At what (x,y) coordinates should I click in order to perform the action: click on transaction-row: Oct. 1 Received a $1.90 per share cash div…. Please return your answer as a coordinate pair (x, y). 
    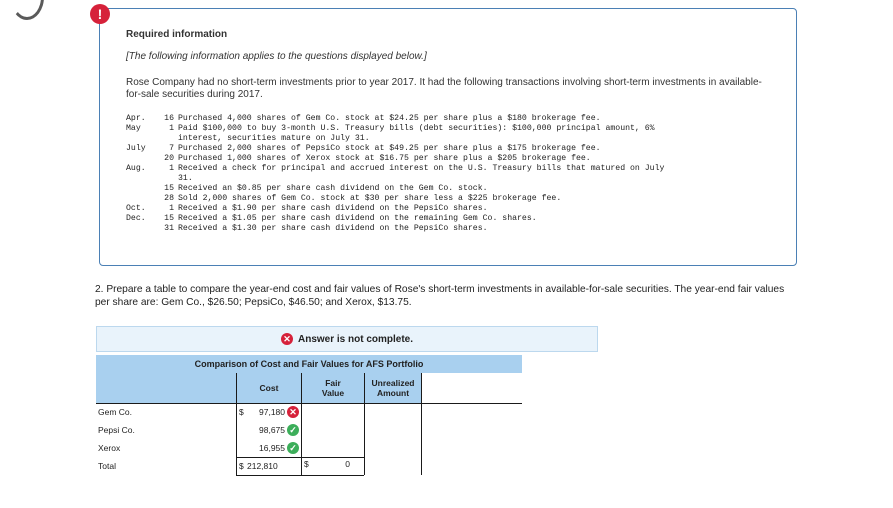
    Looking at the image, I should click on (456, 209).